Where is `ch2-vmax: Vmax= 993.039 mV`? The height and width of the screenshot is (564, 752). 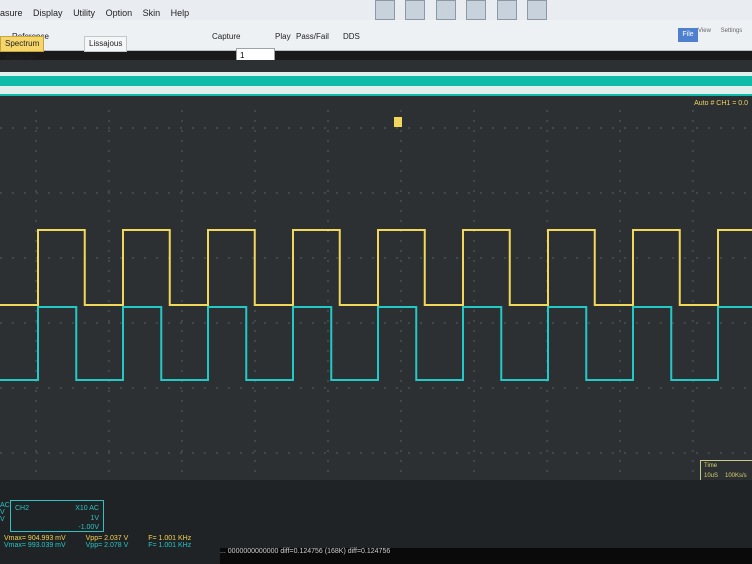
ch2-vmax: Vmax= 993.039 mV is located at coordinates (35, 545).